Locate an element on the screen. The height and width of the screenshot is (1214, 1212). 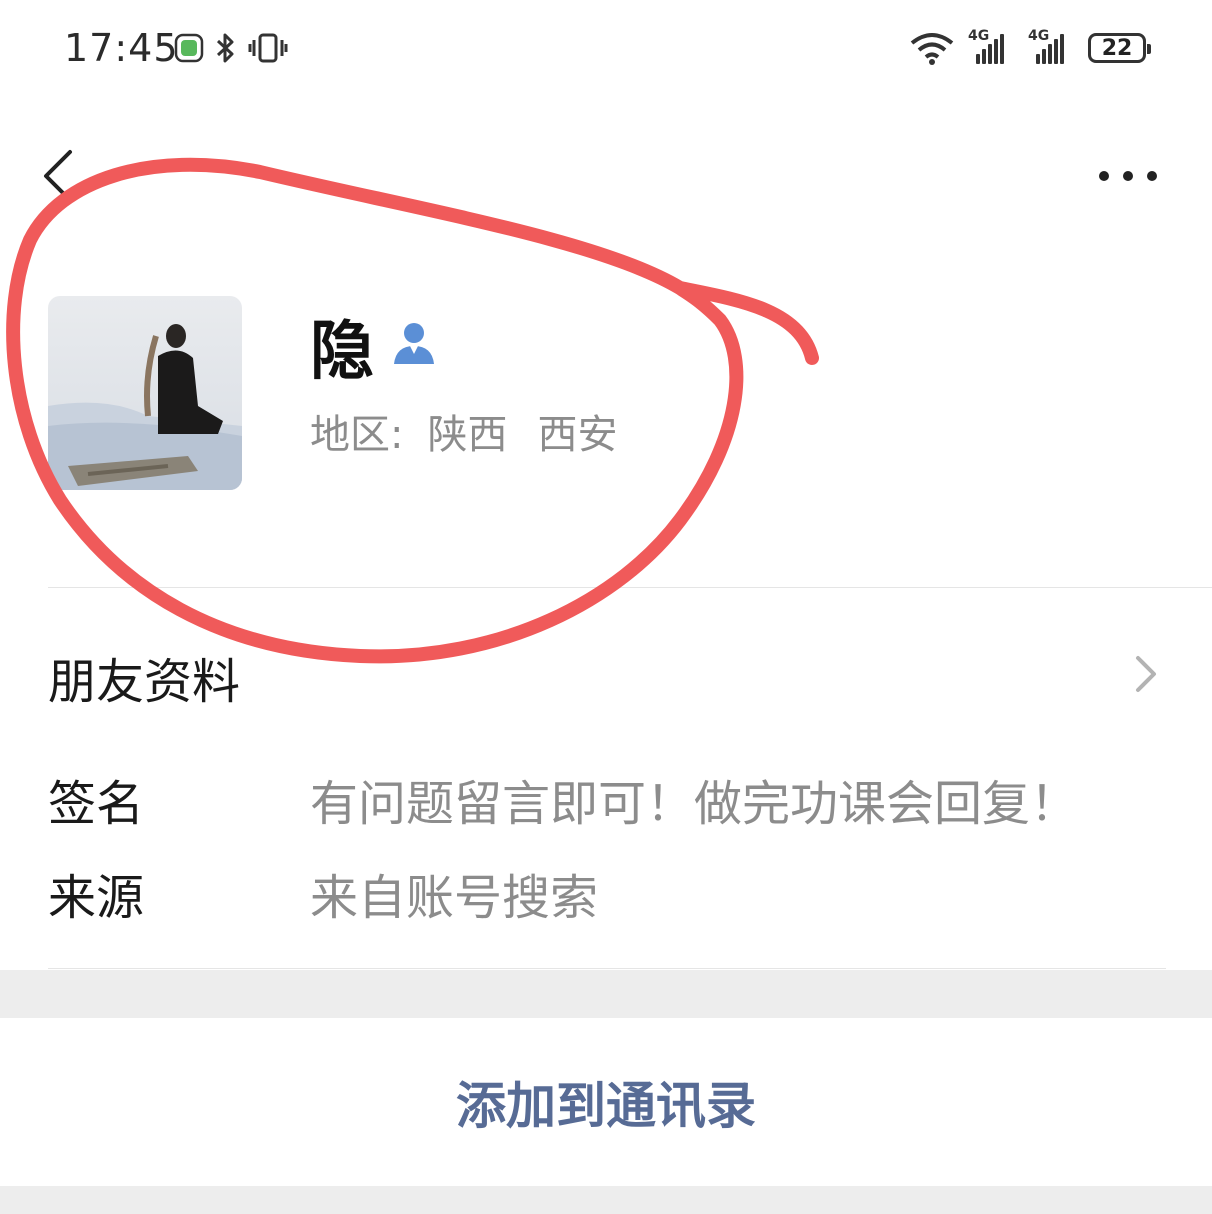
chevron-right-icon is located at coordinates (1146, 674).